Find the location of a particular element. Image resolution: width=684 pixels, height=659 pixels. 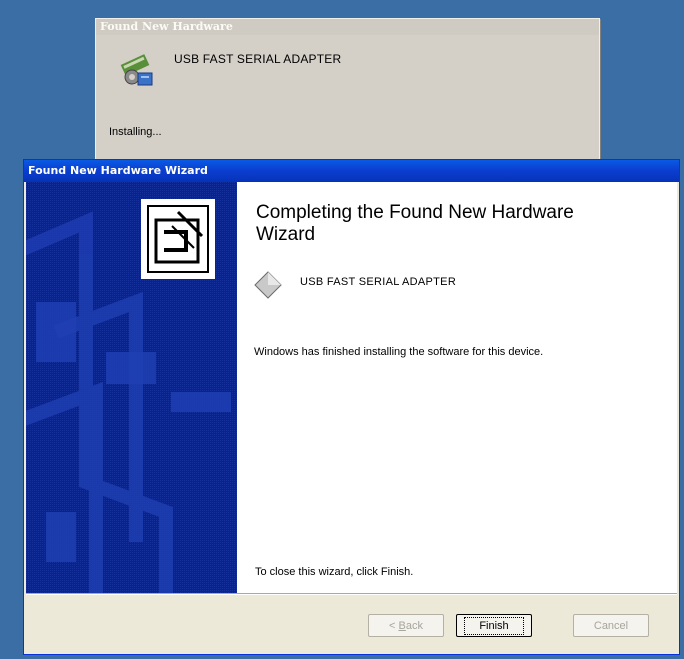

device-name: USB FAST SERIAL ADAPTER is located at coordinates (378, 282).